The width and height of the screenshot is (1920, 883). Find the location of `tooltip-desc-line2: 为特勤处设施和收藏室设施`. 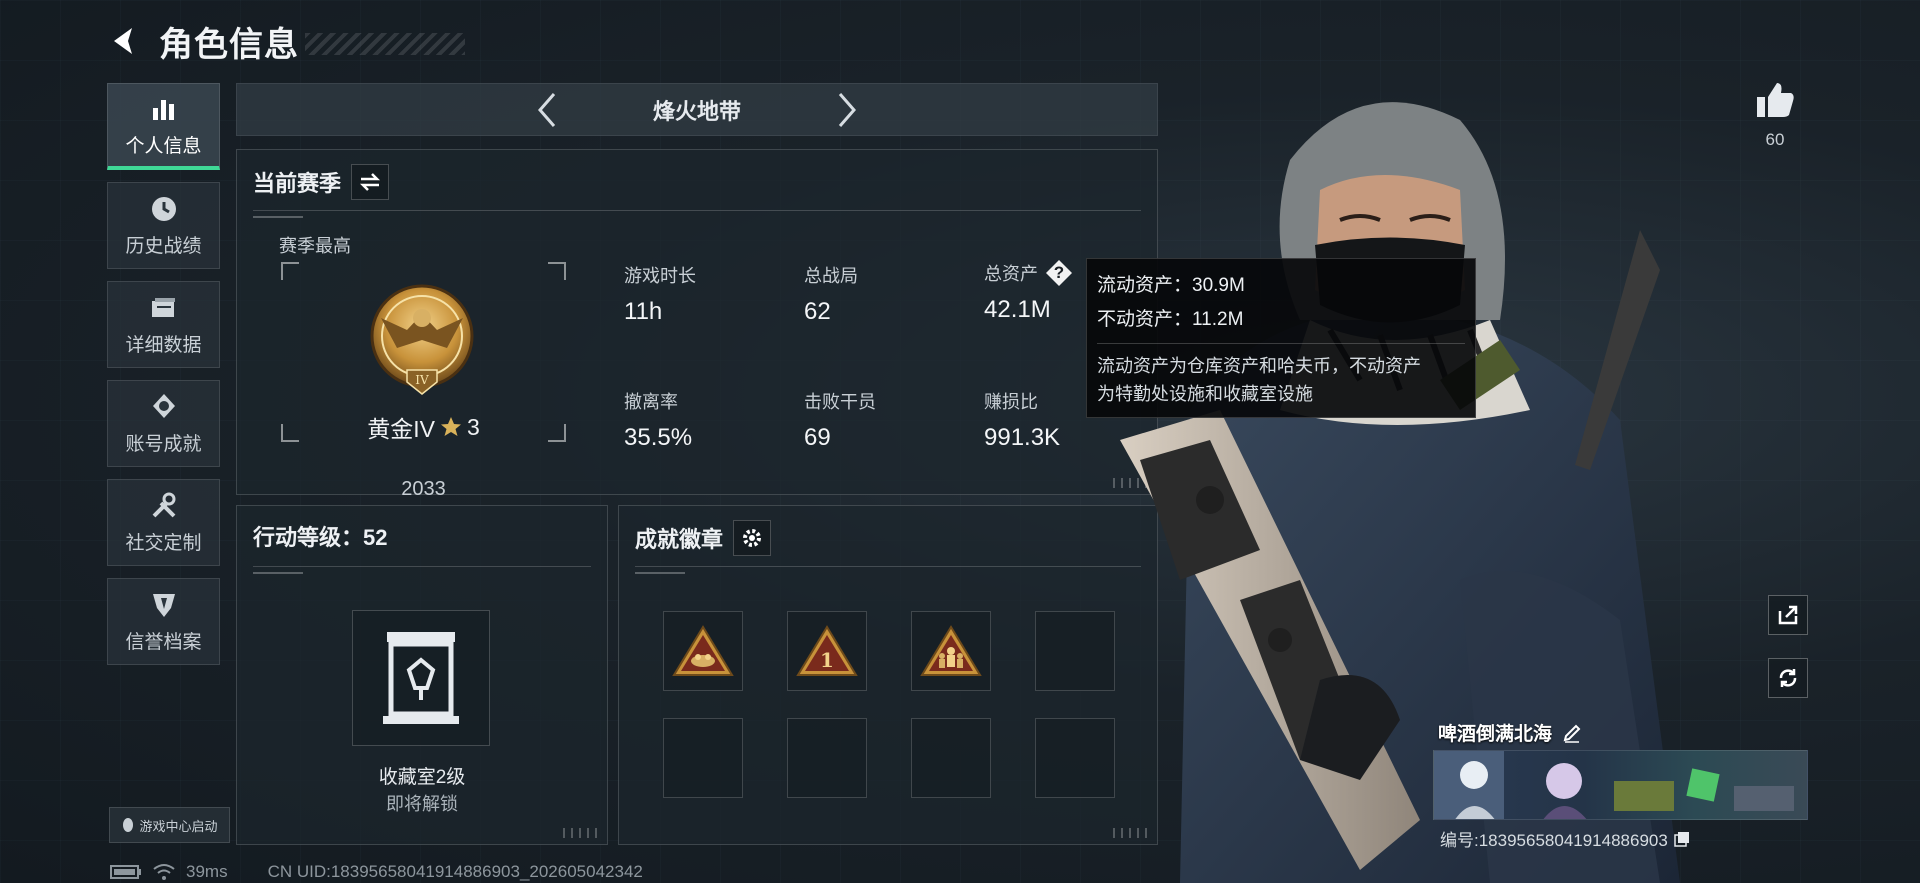

tooltip-desc-line2: 为特勤处设施和收藏室设施 is located at coordinates (1205, 394).